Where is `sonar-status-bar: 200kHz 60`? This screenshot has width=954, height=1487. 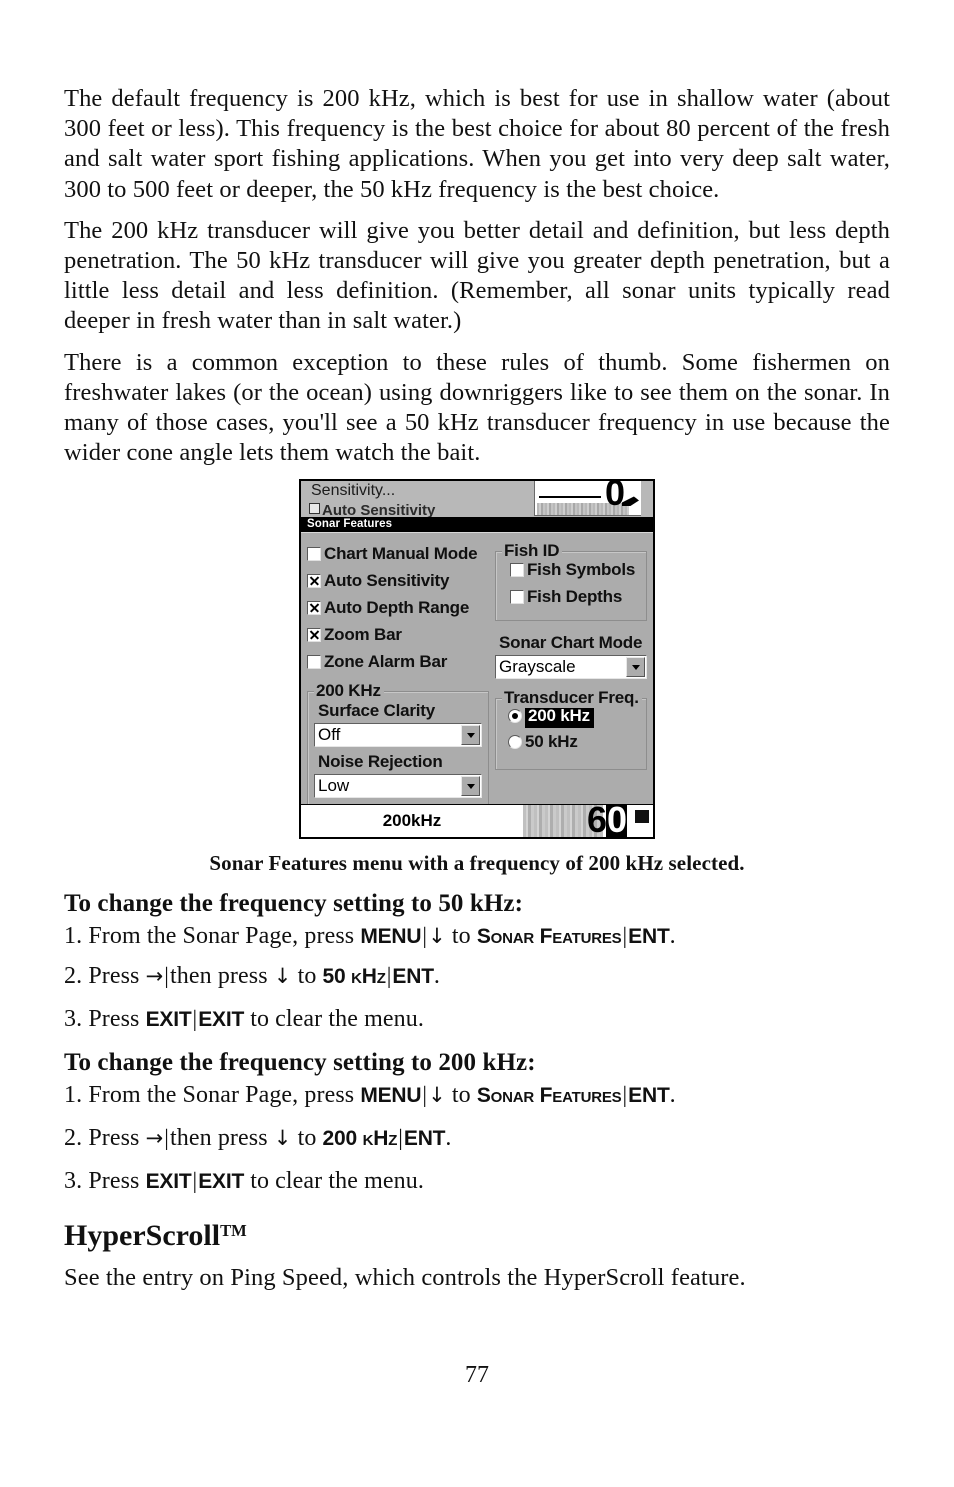 sonar-status-bar: 200kHz 60 is located at coordinates (477, 821).